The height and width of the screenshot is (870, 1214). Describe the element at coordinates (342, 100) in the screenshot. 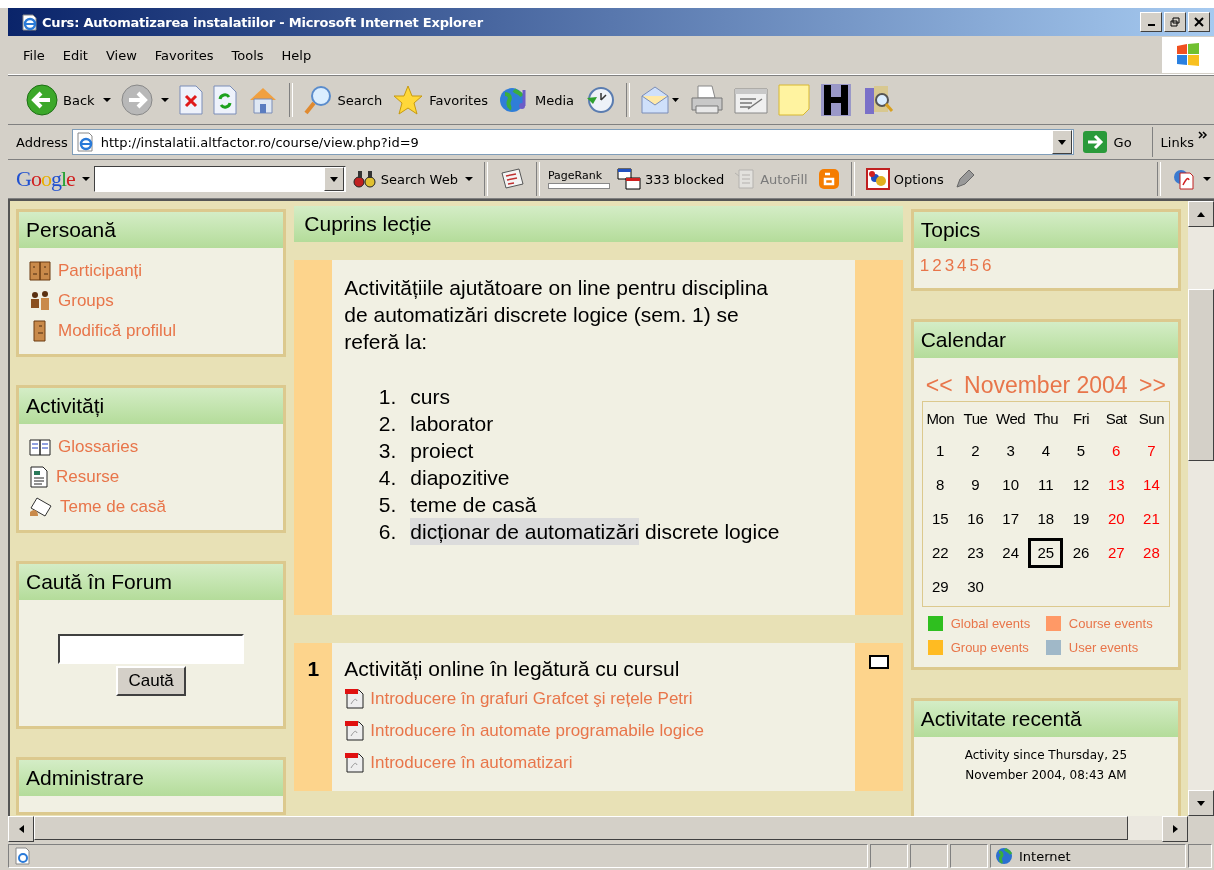

I see `toolbar-button: Search` at that location.